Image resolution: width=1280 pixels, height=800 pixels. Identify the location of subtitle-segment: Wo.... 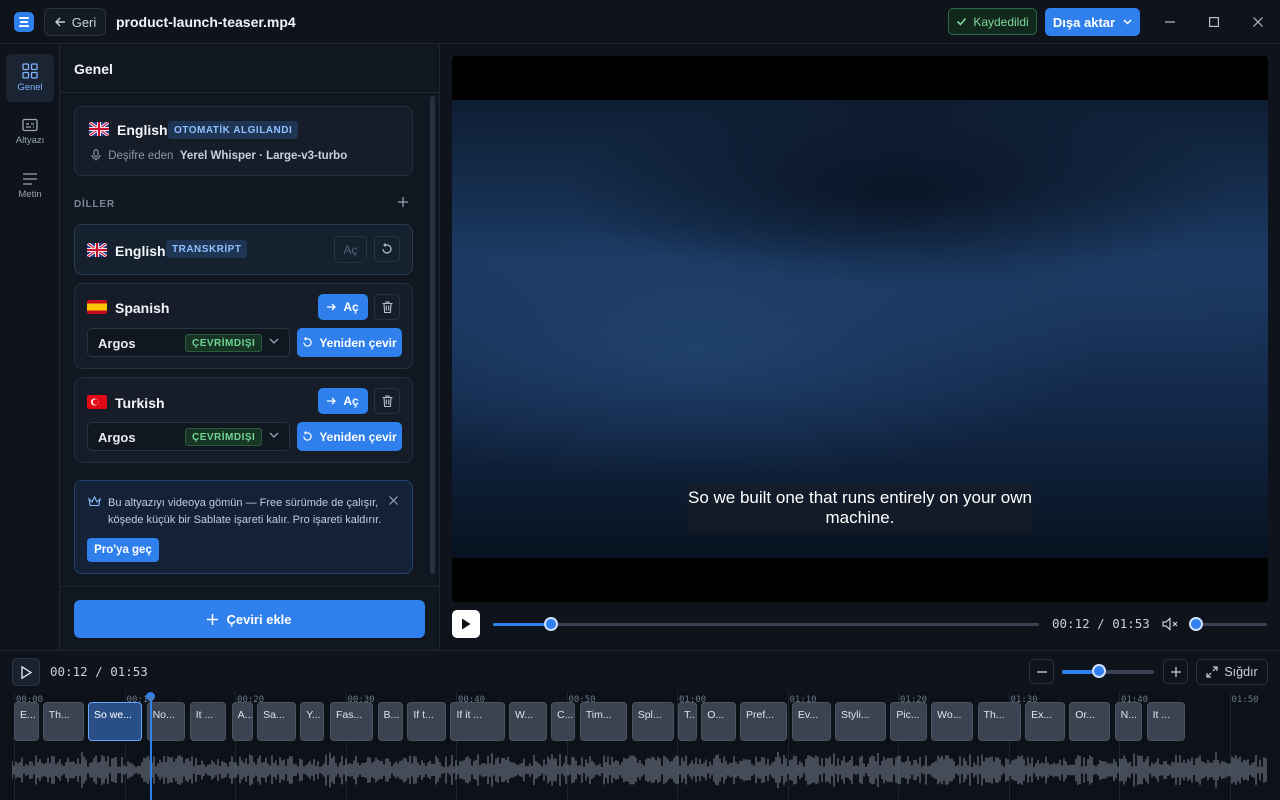
(952, 721).